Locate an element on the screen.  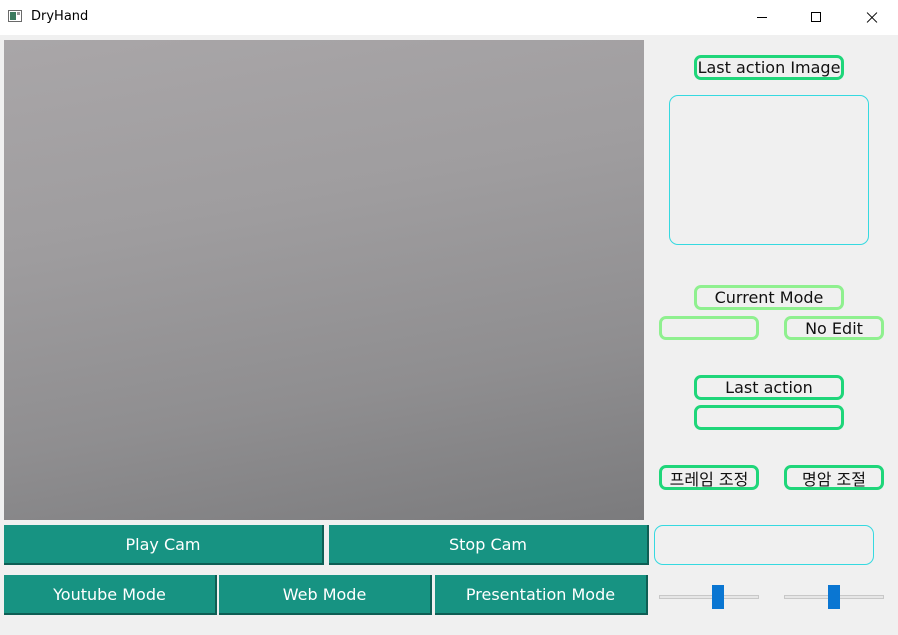
info-box is located at coordinates (764, 545).